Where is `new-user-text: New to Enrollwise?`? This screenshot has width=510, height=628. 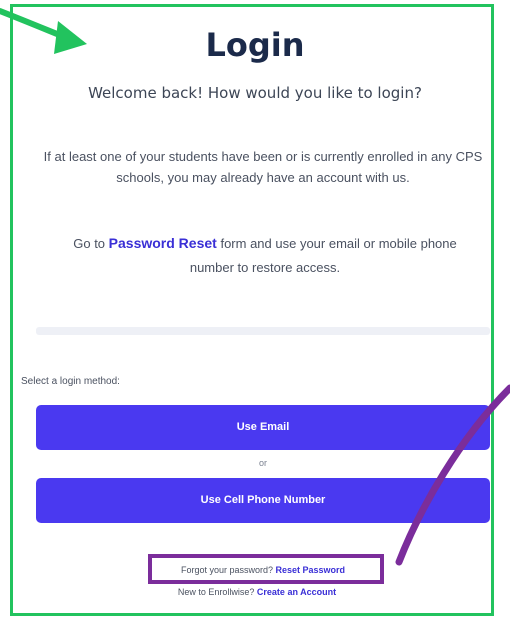 new-user-text: New to Enrollwise? is located at coordinates (216, 592).